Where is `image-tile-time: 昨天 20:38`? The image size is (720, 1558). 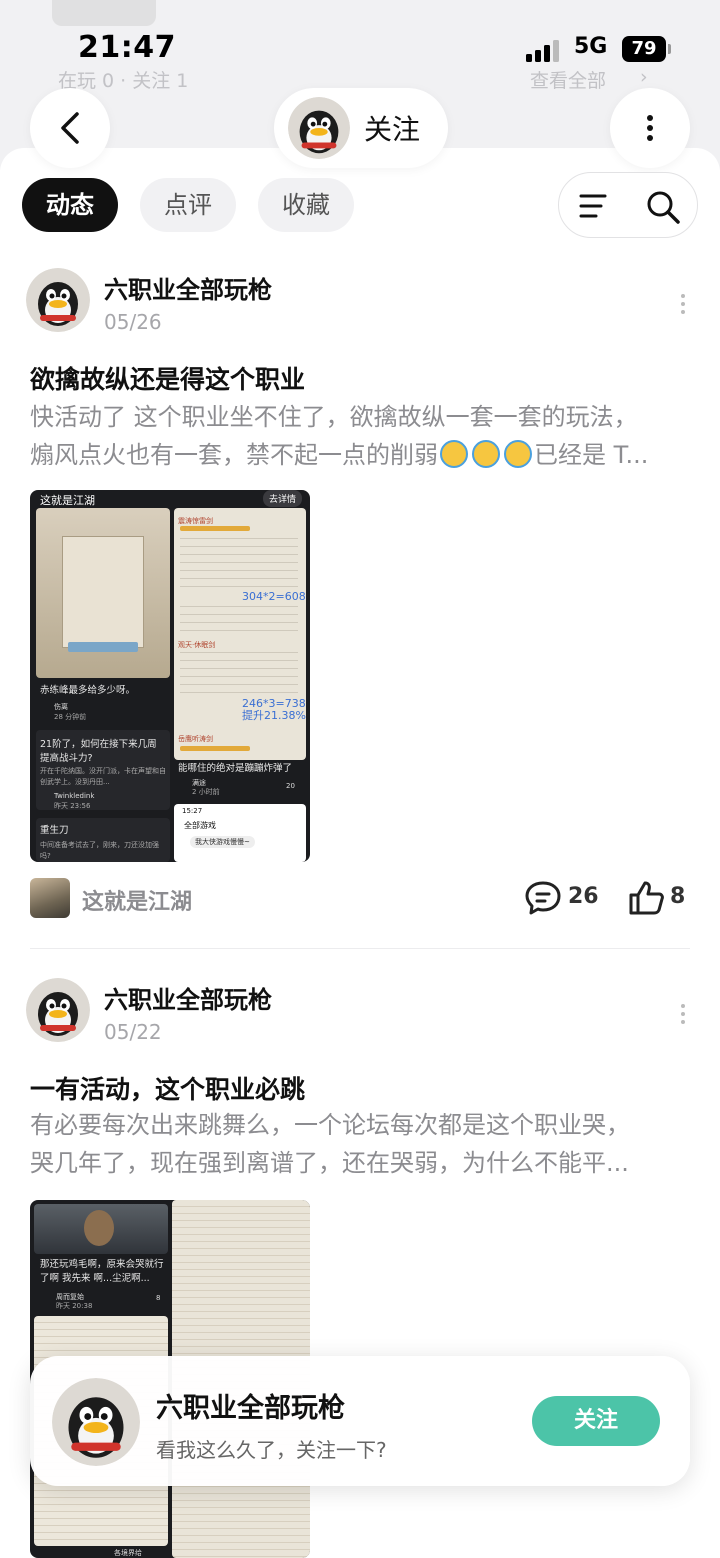
image-tile-time: 昨天 20:38 is located at coordinates (74, 1306).